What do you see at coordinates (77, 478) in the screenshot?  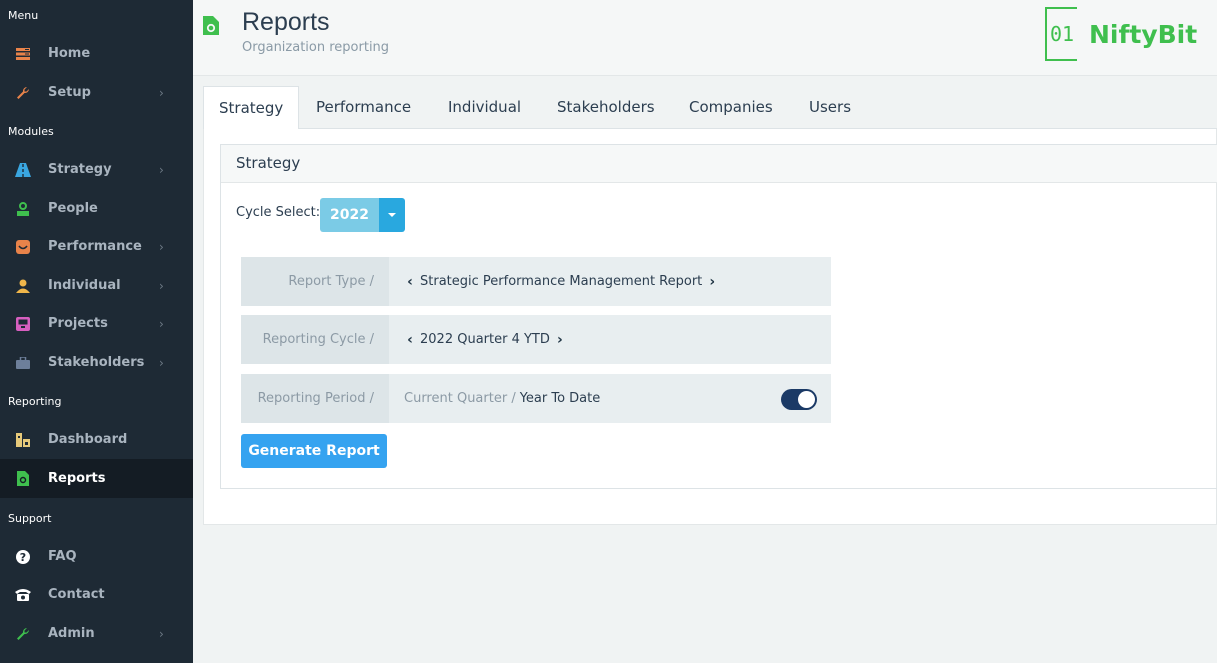 I see `sidebar-item-label: Reports` at bounding box center [77, 478].